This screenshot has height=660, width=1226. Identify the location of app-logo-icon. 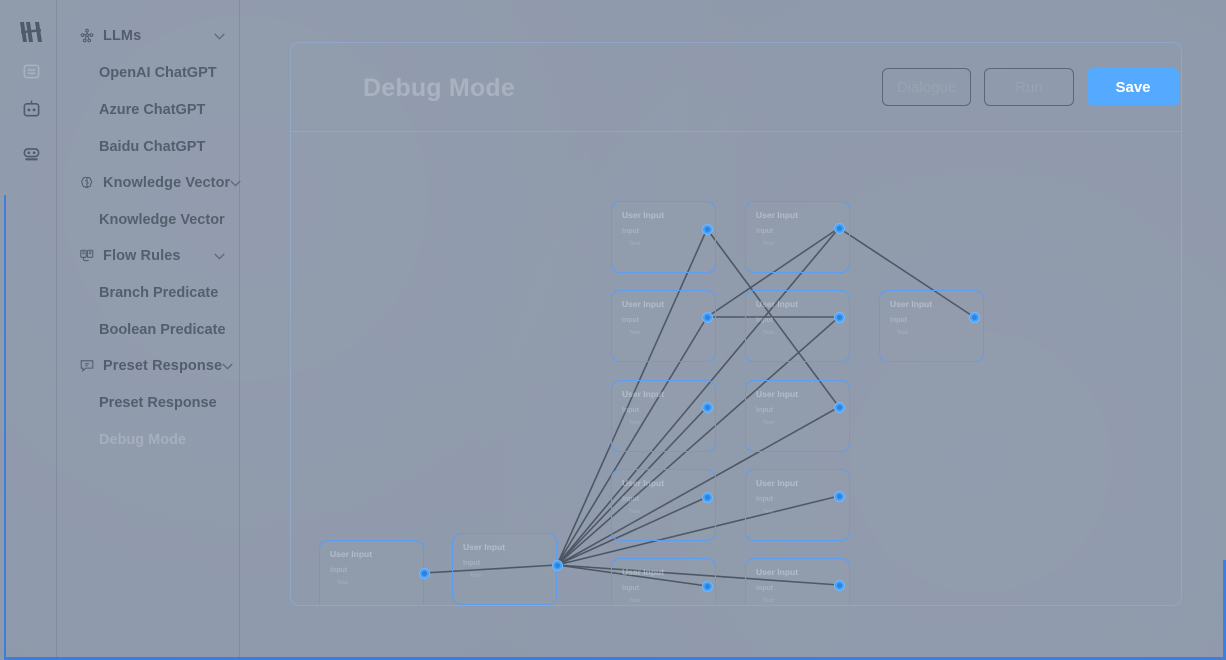
(31, 32).